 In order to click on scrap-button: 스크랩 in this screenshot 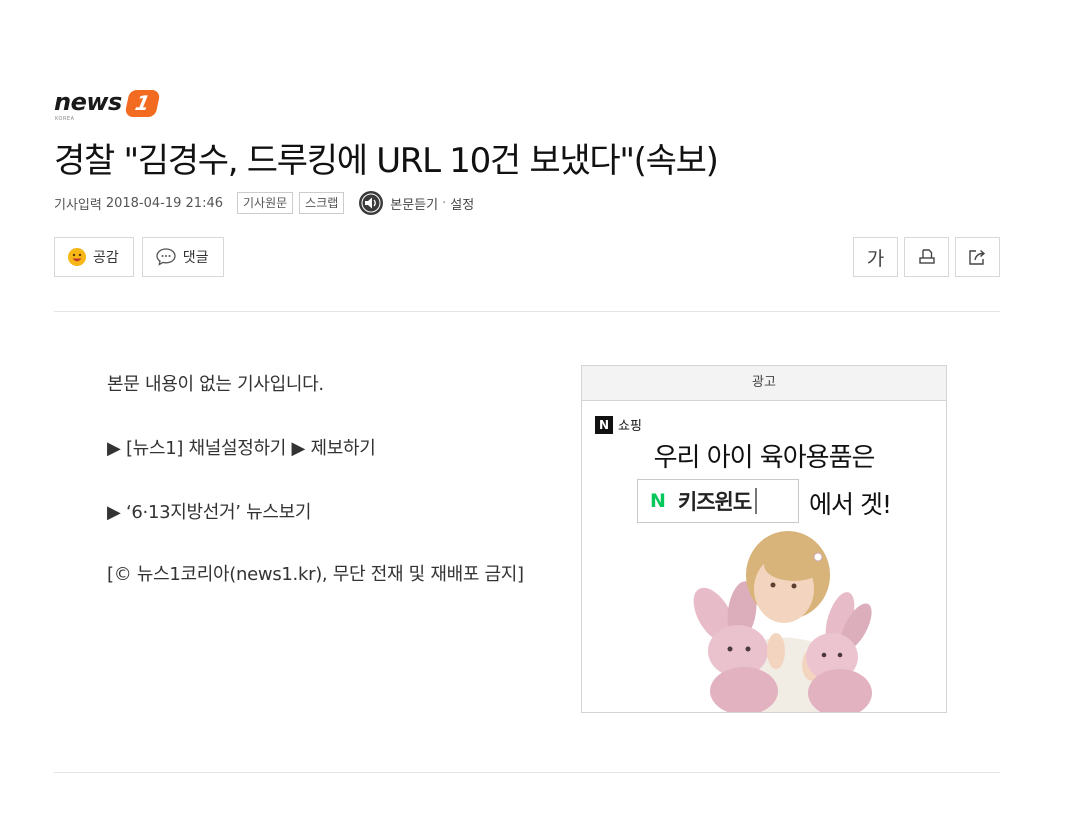, I will do `click(322, 203)`.